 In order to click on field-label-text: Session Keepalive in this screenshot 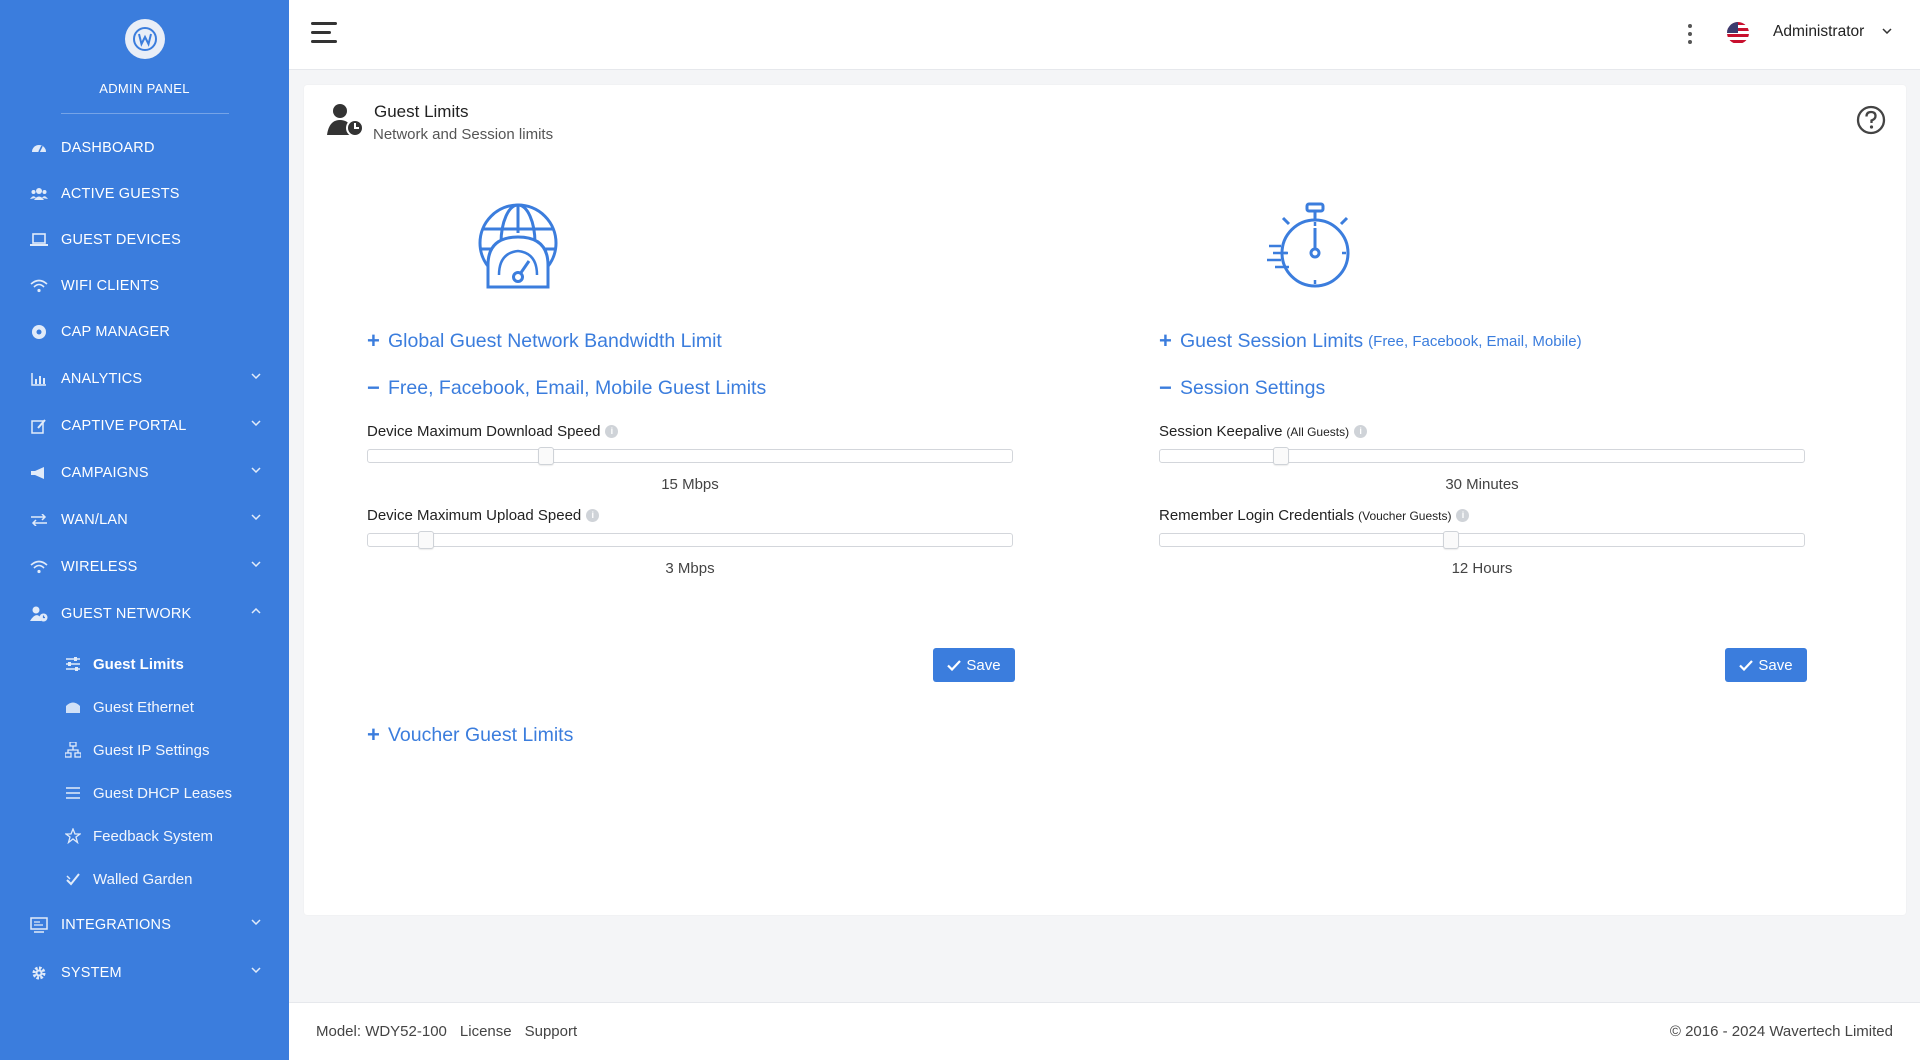, I will do `click(1221, 431)`.